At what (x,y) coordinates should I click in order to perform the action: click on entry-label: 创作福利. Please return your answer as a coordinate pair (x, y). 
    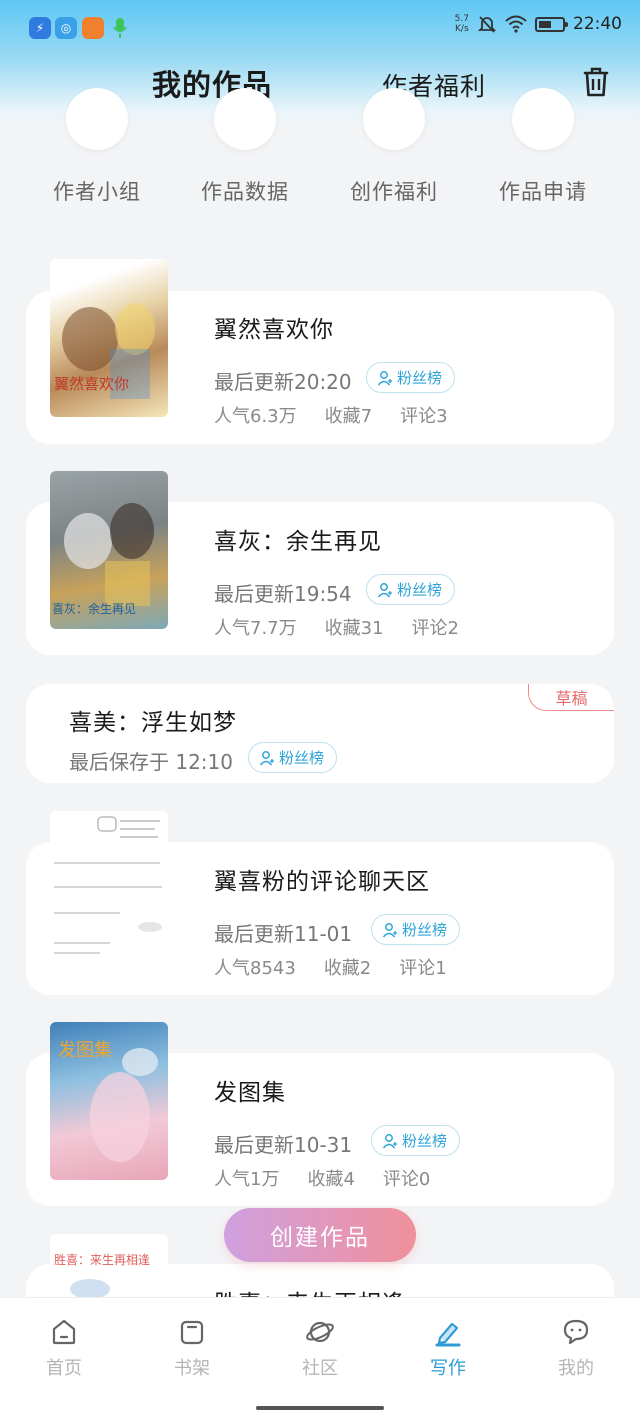
    Looking at the image, I should click on (394, 192).